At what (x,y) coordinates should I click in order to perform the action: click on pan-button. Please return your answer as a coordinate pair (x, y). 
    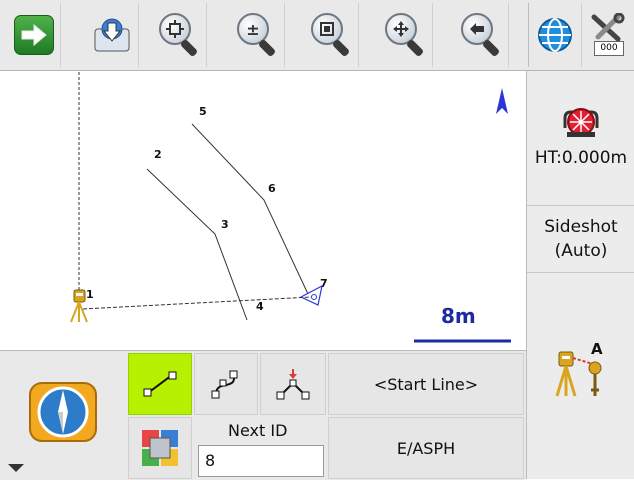
    Looking at the image, I should click on (406, 35).